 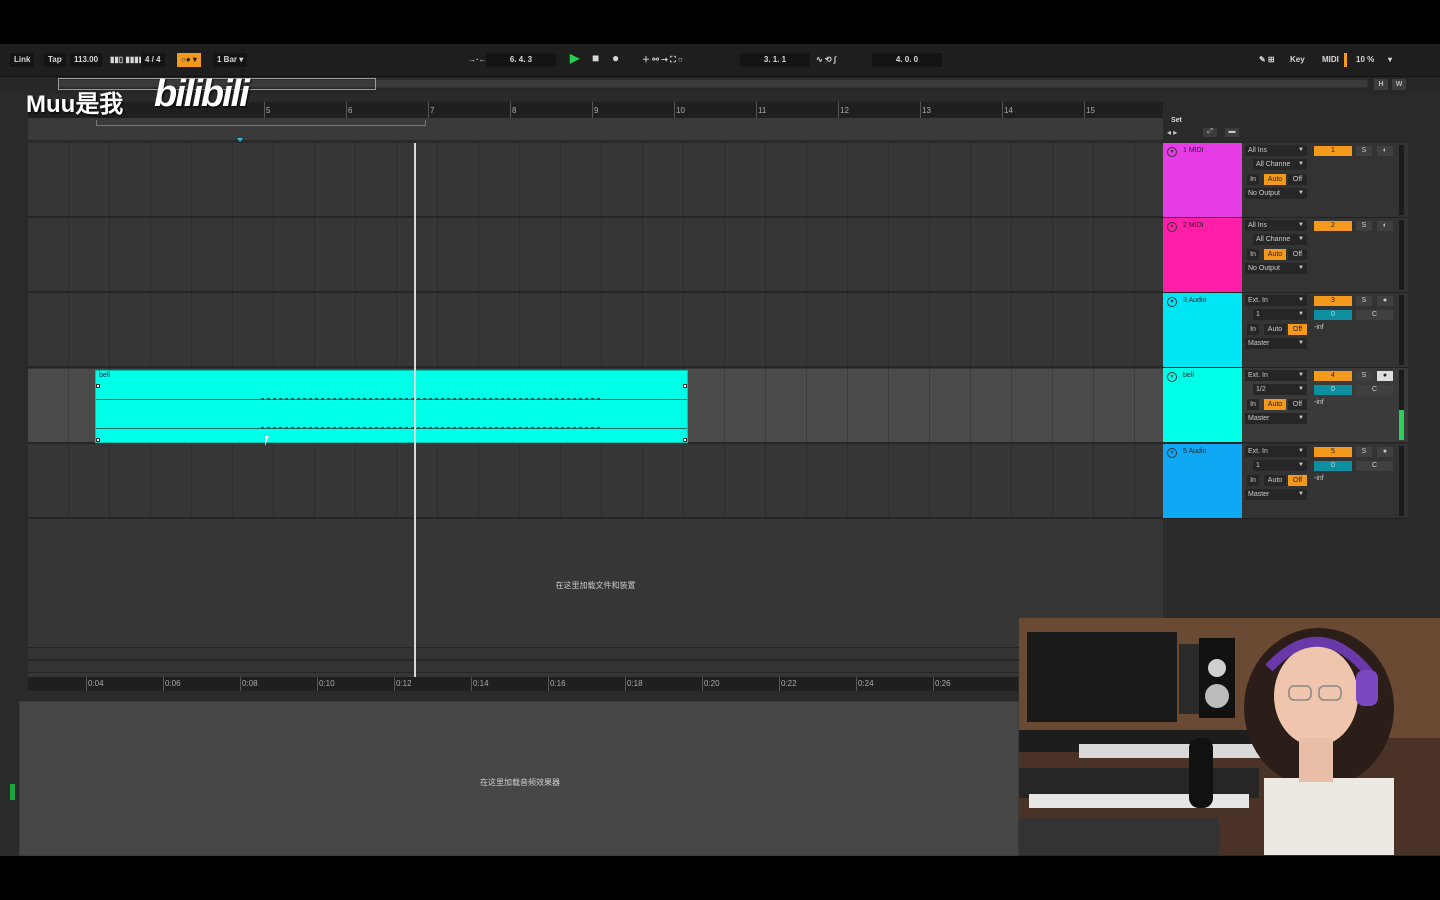 I want to click on track-title-bar: ▾ 2 MIDI, so click(x=1202, y=255).